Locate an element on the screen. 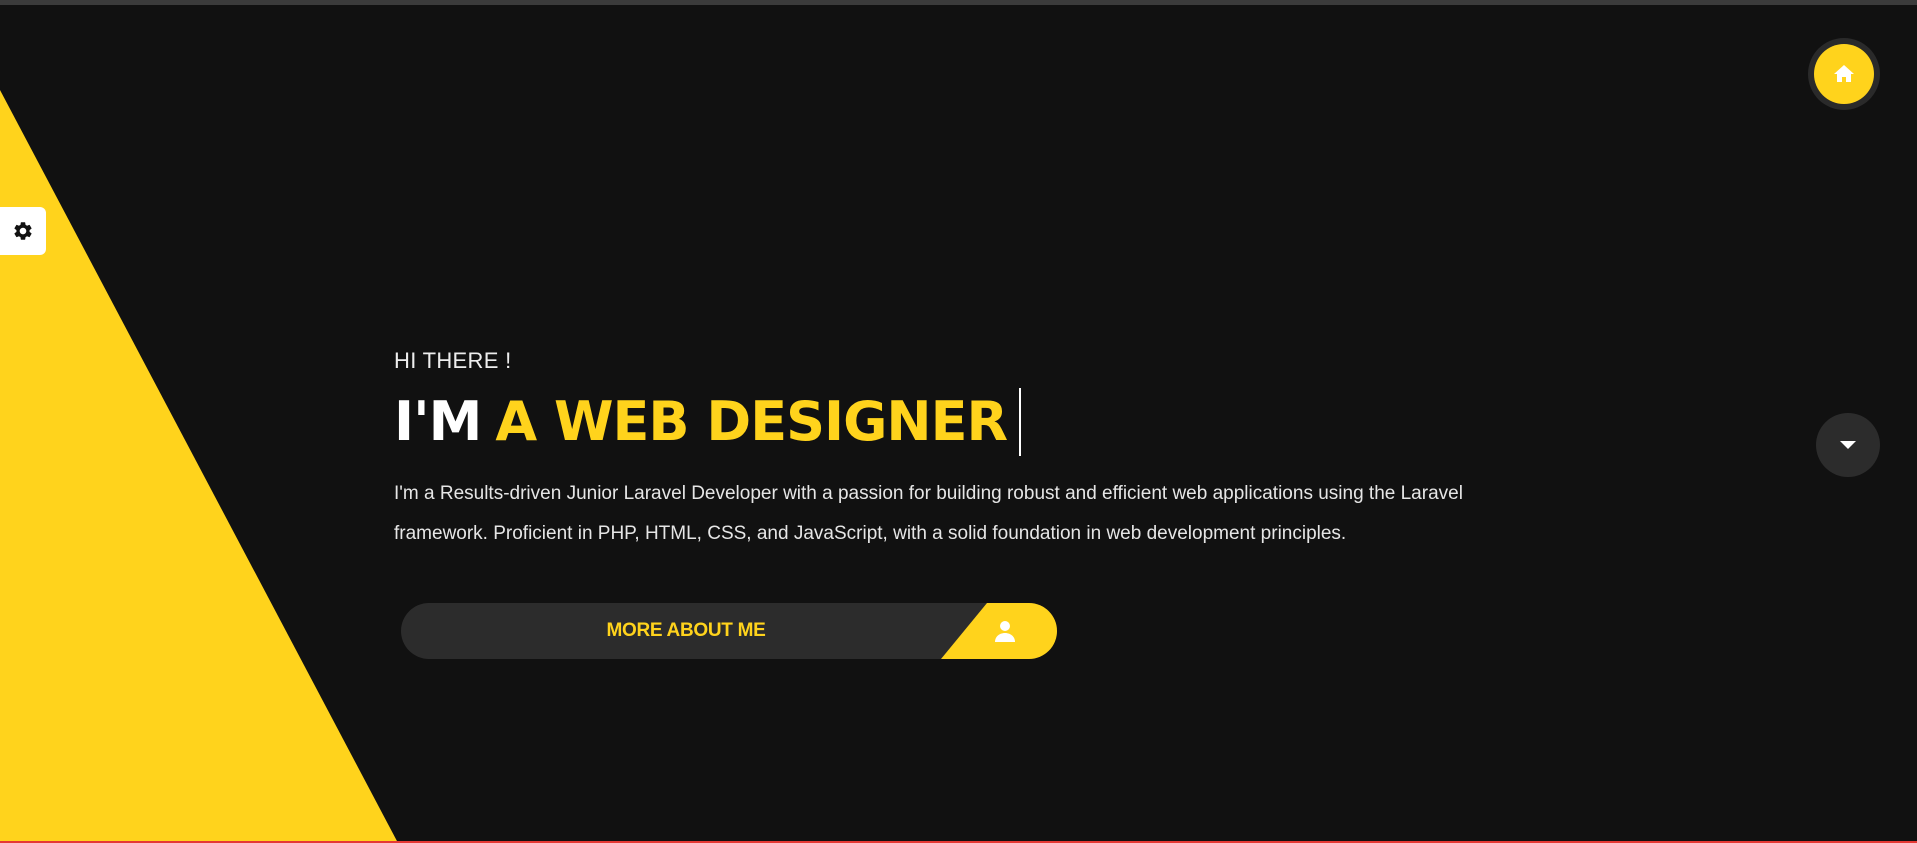  hero-headline: I'M A WEB DESIGNER is located at coordinates (974, 422).